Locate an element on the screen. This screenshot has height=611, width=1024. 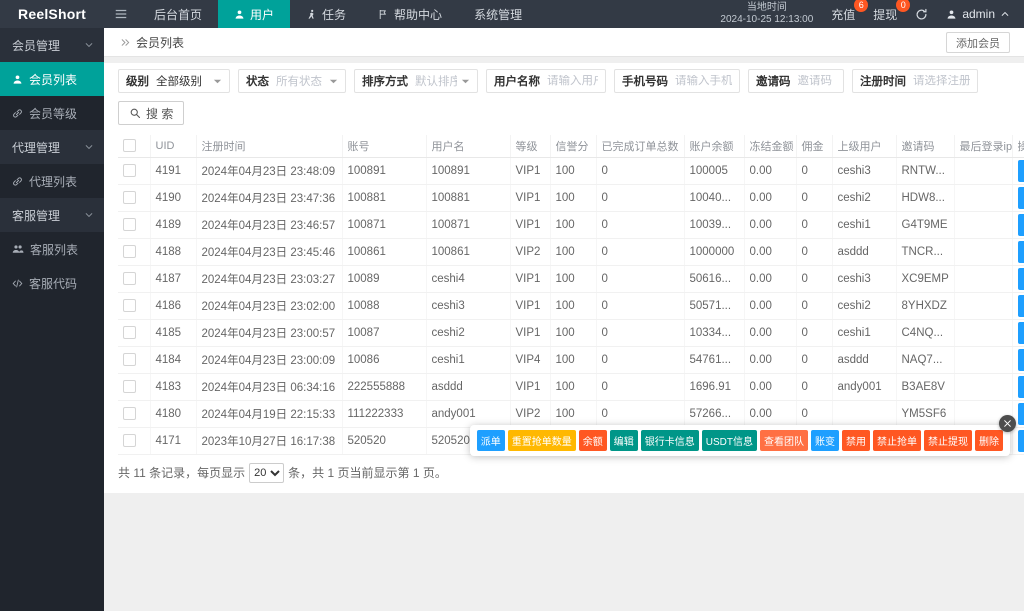
row-action-button: 派单 is located at coordinates (490, 440).